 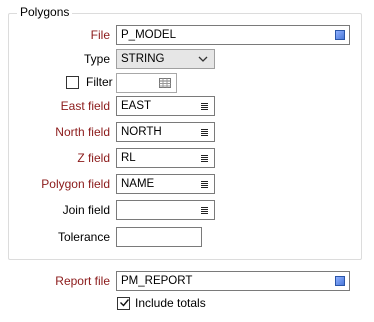 I want to click on chevron-down-icon, so click(x=203, y=59).